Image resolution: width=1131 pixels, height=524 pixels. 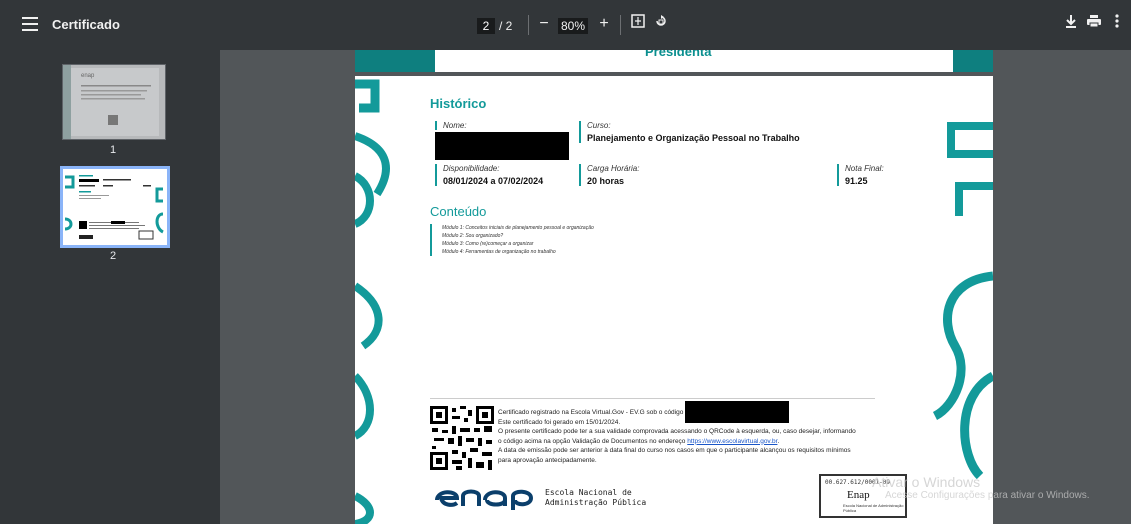 I want to click on institution-line-2: Administração Pública, so click(x=596, y=502).